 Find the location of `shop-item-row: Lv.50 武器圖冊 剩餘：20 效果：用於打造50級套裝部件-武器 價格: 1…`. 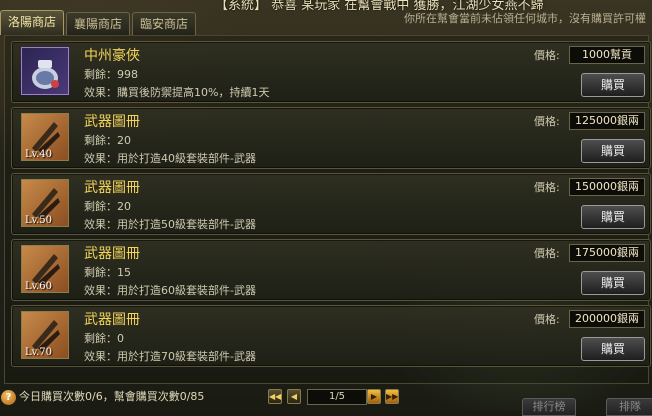

shop-item-row: Lv.50 武器圖冊 剩餘：20 效果：用於打造50級套裝部件-武器 價格: 1… is located at coordinates (331, 204).